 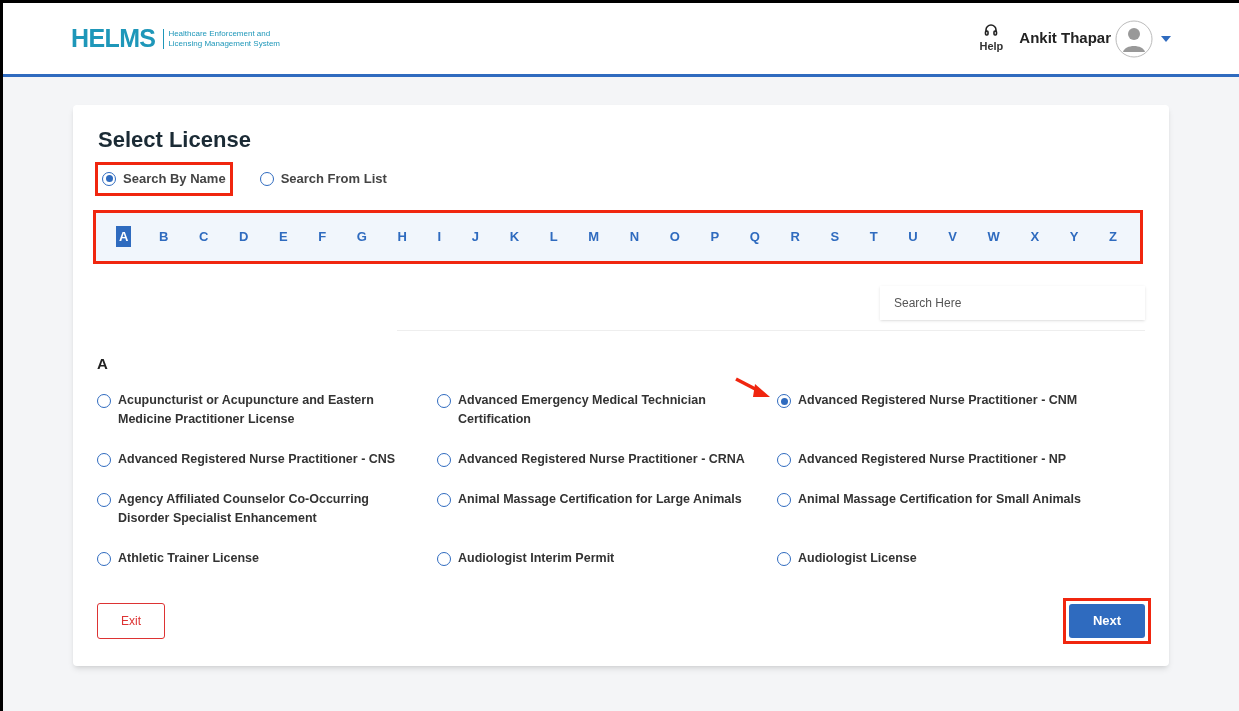 What do you see at coordinates (261, 558) in the screenshot?
I see `license-option: Athletic Trainer License` at bounding box center [261, 558].